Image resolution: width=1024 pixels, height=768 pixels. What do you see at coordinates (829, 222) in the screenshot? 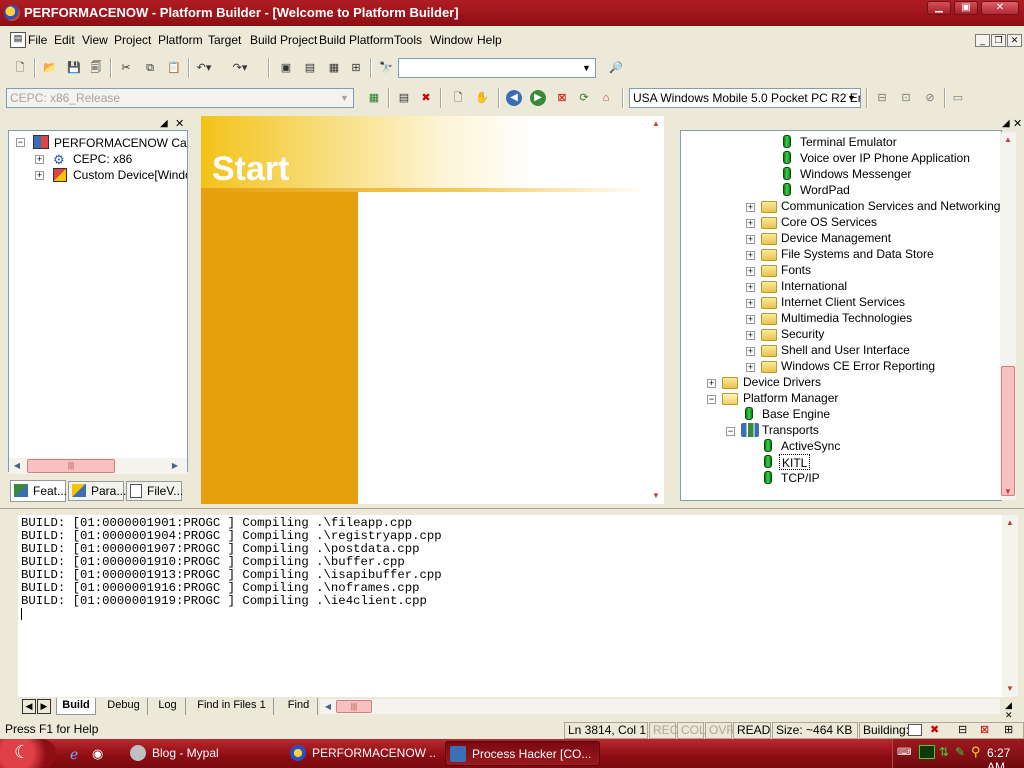
I see `catalog-folder: Core OS Services` at bounding box center [829, 222].